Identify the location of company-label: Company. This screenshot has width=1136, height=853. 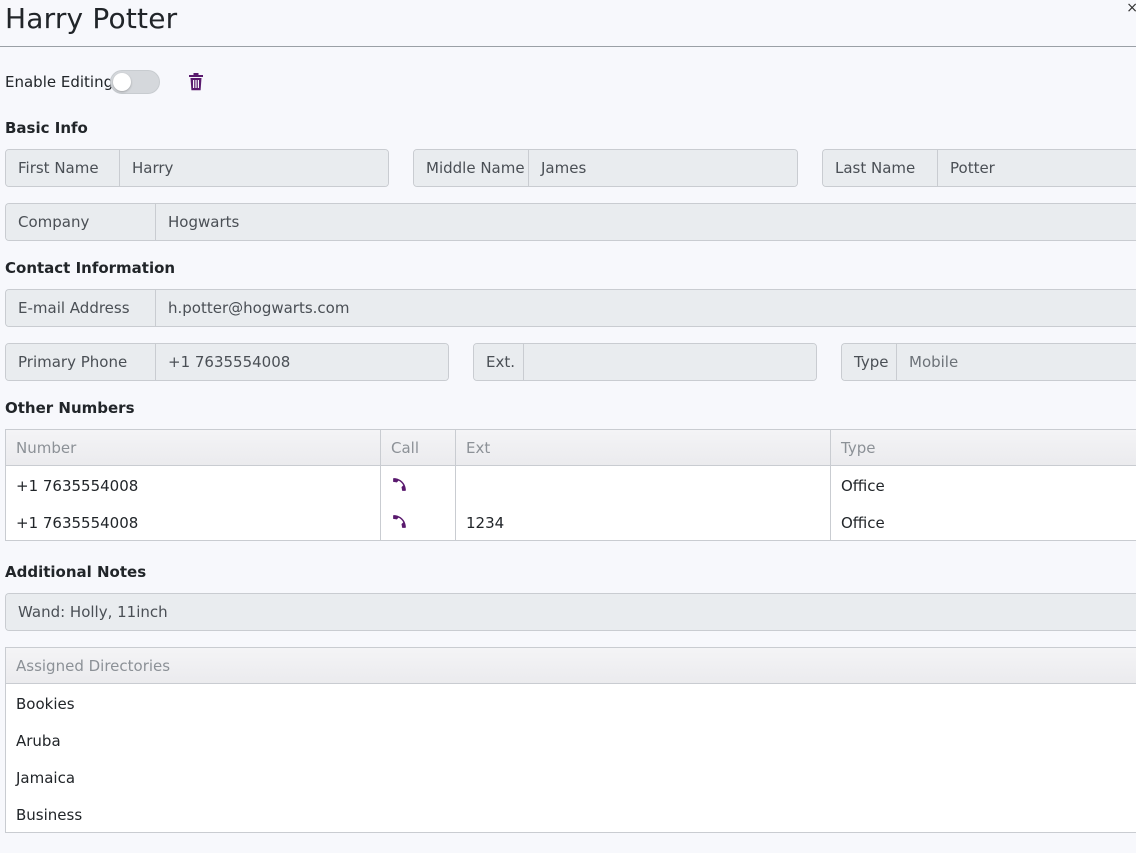
(81, 222).